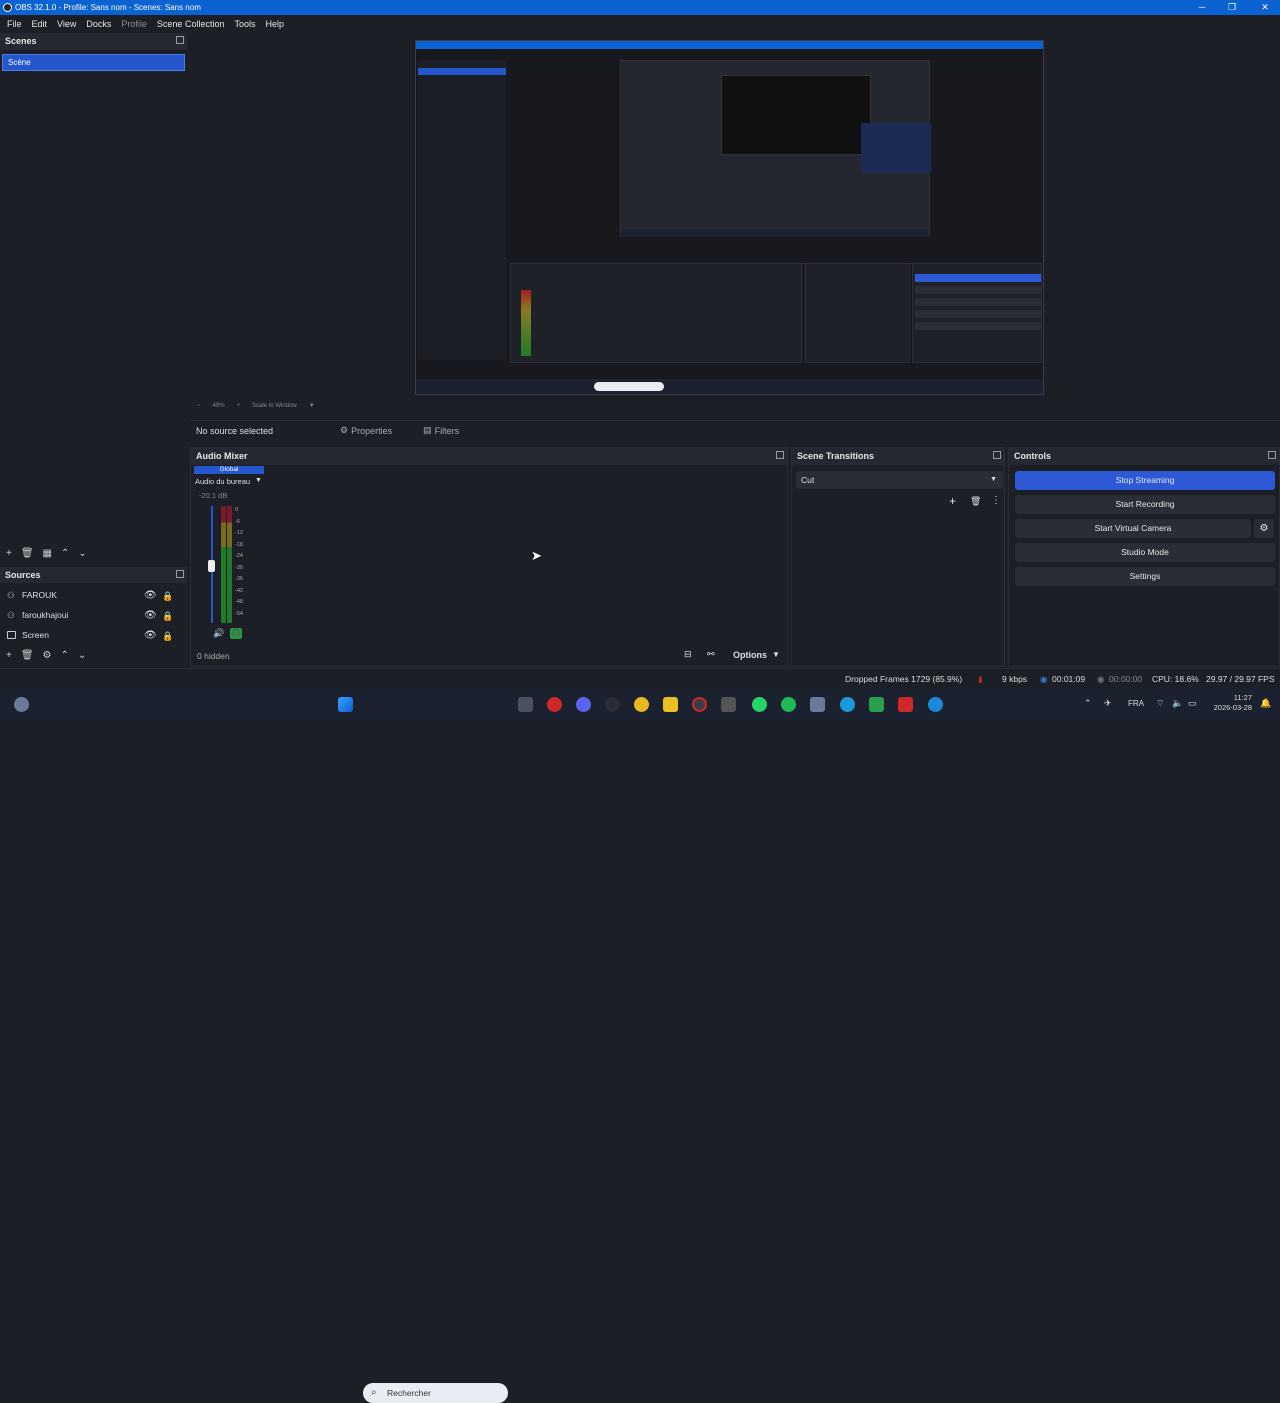 This screenshot has height=1403, width=1280. Describe the element at coordinates (345, 704) in the screenshot. I see `windows-start-icon` at that location.